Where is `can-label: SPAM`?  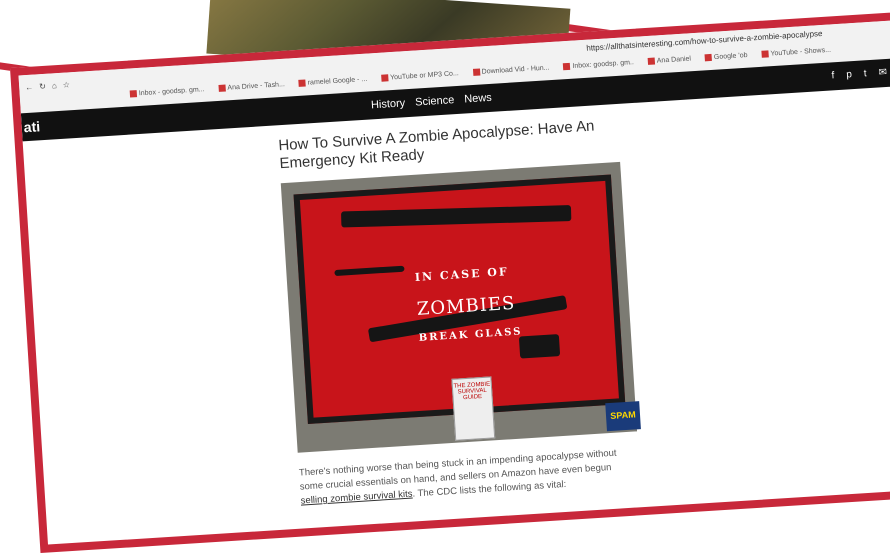 can-label: SPAM is located at coordinates (623, 415).